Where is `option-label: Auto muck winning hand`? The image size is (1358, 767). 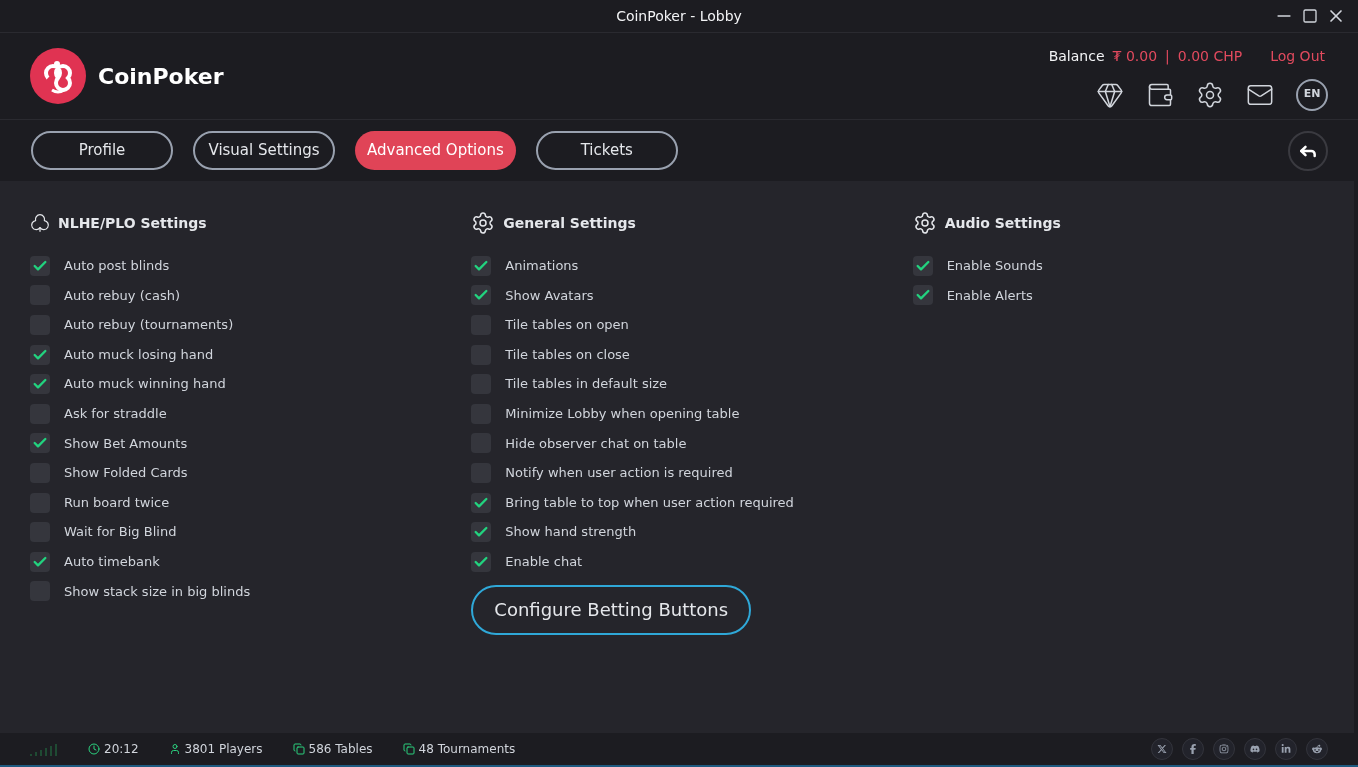
option-label: Auto muck winning hand is located at coordinates (145, 384).